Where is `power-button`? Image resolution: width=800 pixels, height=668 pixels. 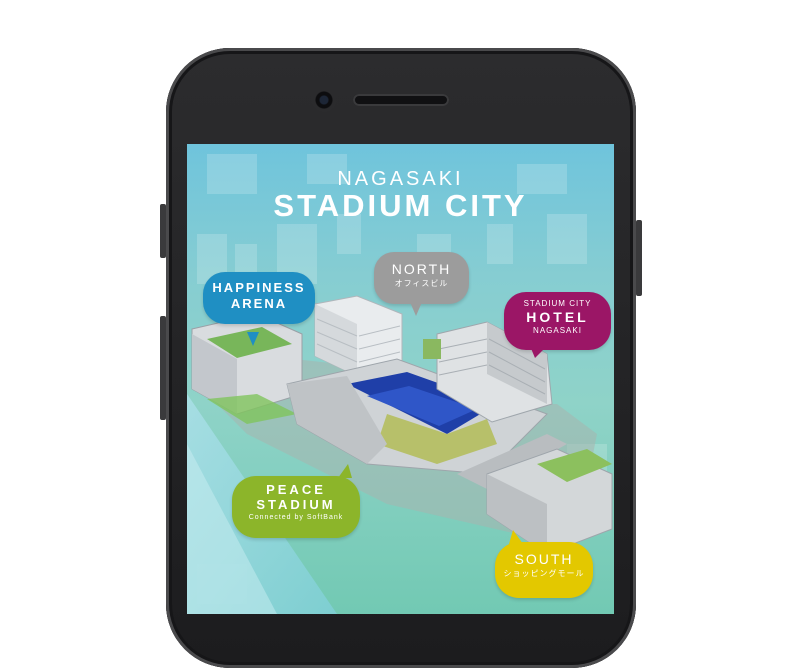
power-button is located at coordinates (639, 258).